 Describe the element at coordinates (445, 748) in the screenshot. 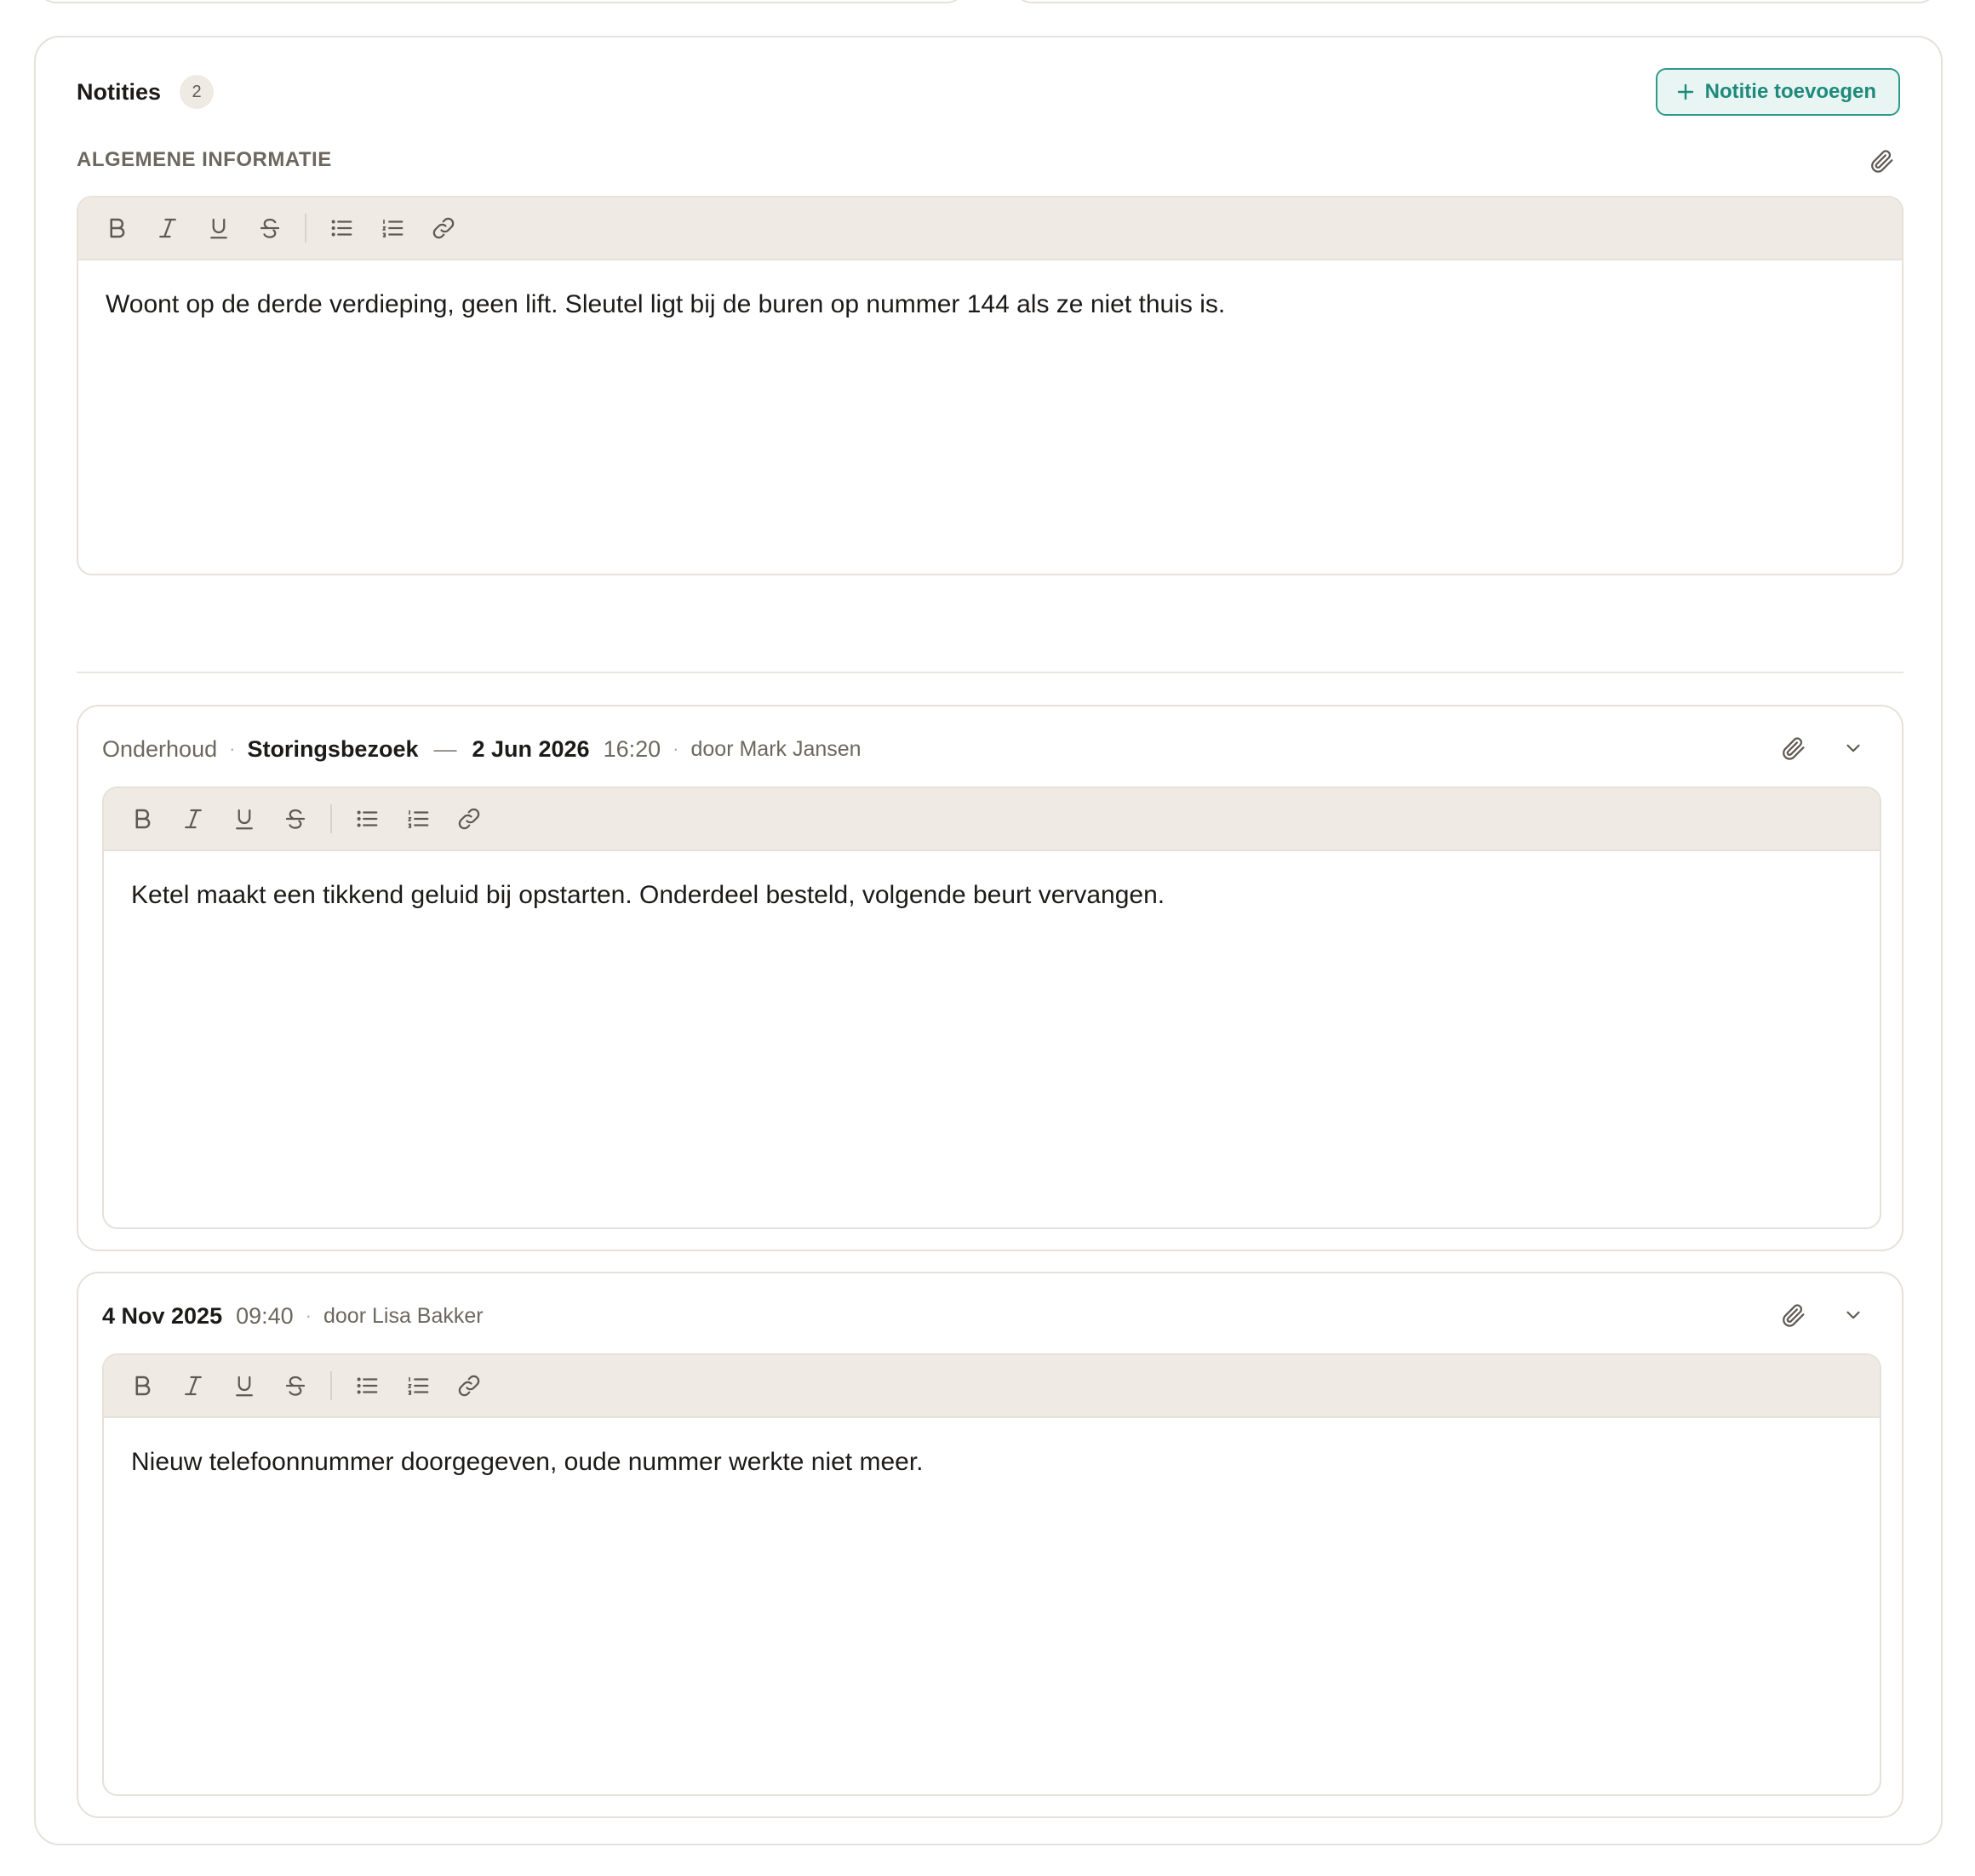

I see `meta-dash: —` at that location.